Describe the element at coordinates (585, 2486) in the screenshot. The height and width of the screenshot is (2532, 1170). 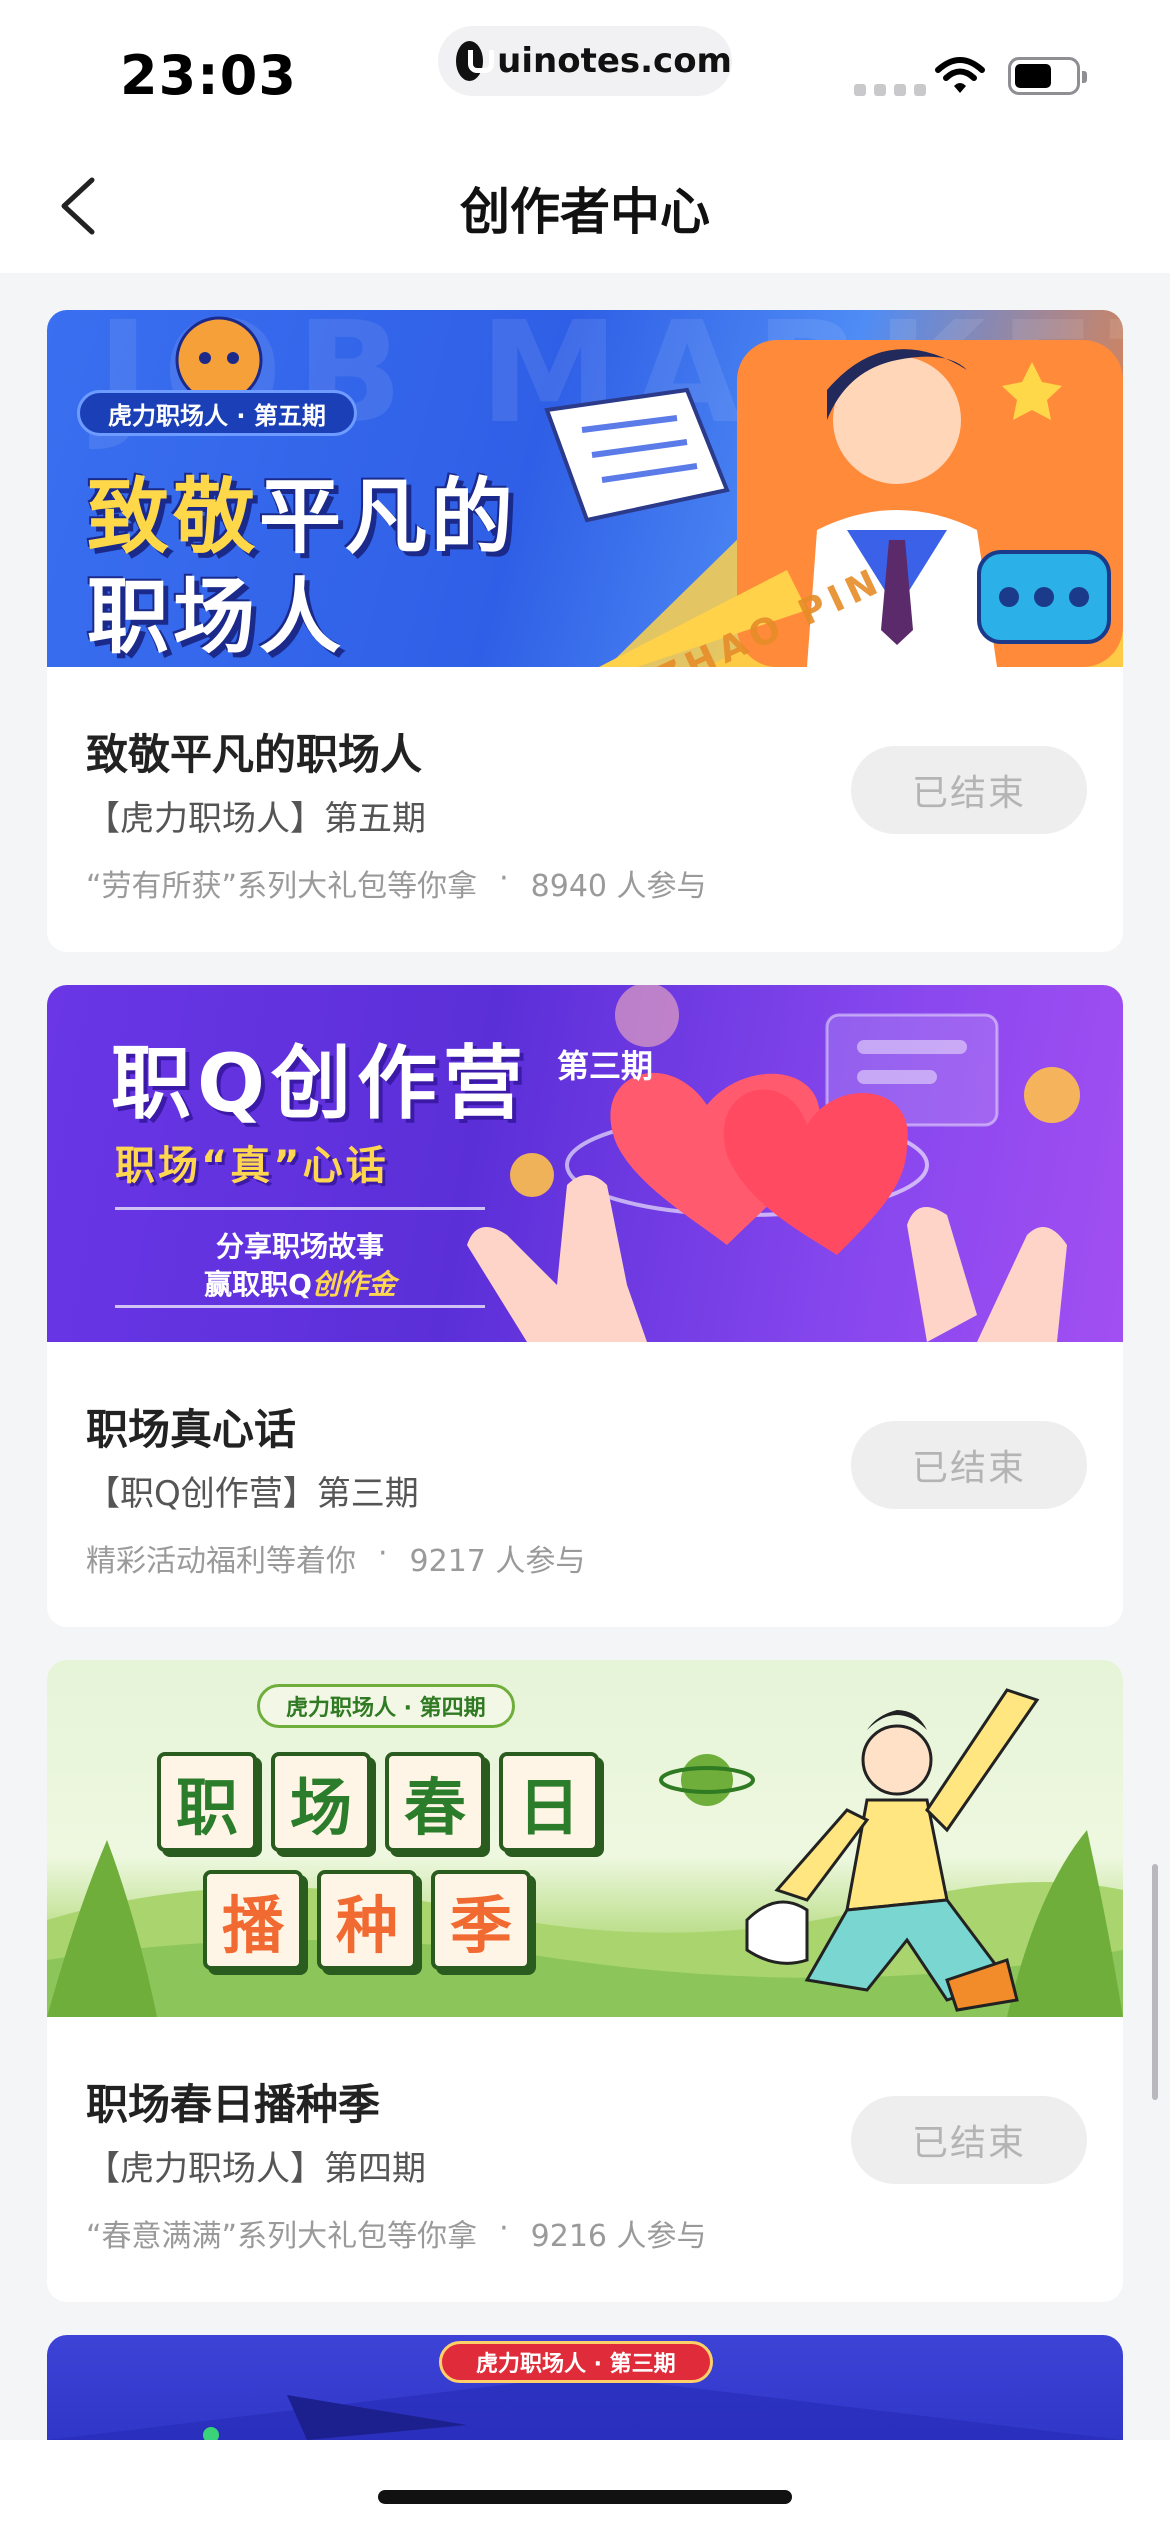
I see `bottom-safe-area` at that location.